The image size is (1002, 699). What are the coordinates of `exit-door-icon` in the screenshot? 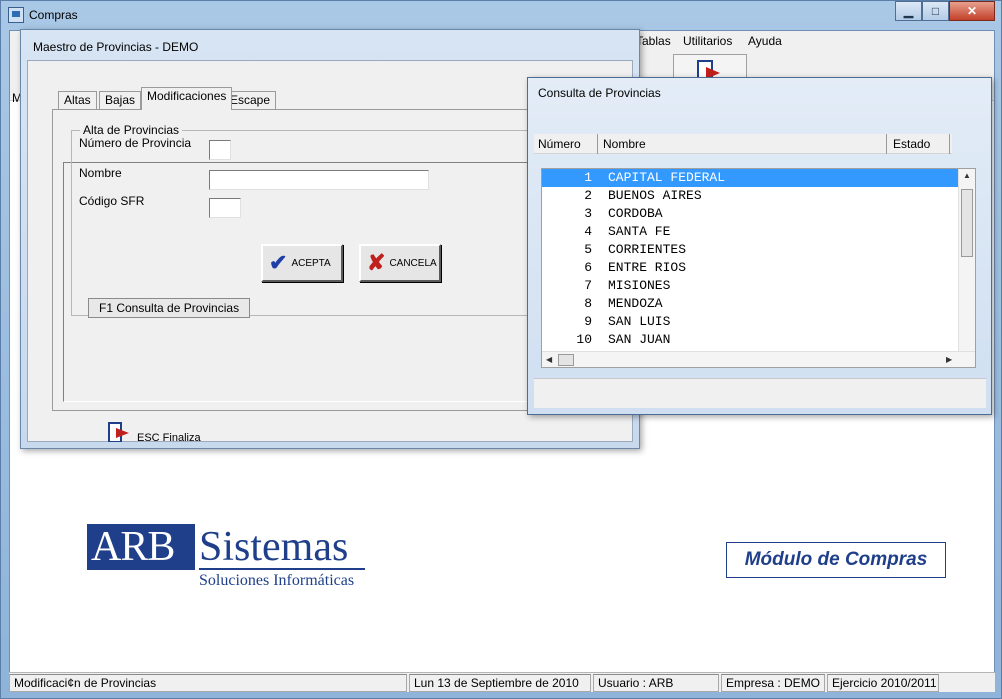 It's located at (118, 432).